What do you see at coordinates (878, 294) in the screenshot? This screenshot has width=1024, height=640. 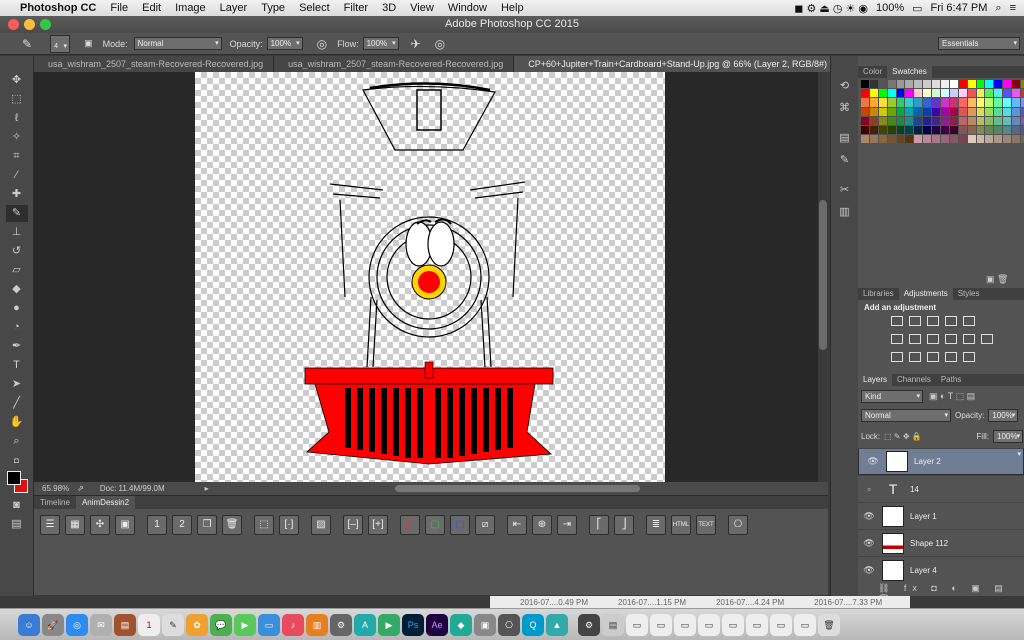 I see `tab-libraries: Libraries` at bounding box center [878, 294].